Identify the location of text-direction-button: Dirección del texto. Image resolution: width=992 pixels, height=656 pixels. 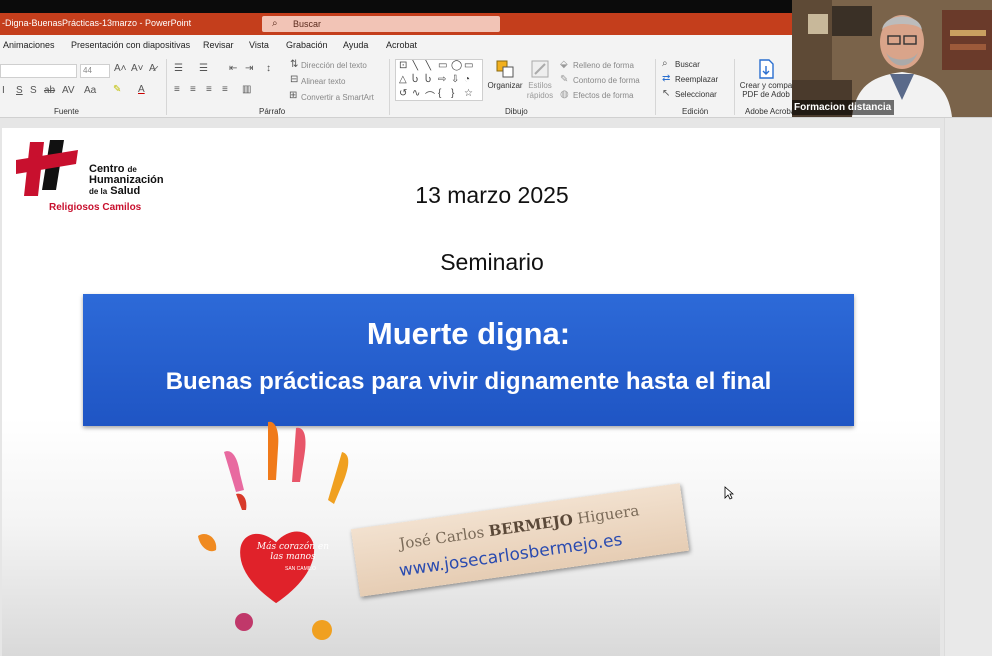
(334, 65).